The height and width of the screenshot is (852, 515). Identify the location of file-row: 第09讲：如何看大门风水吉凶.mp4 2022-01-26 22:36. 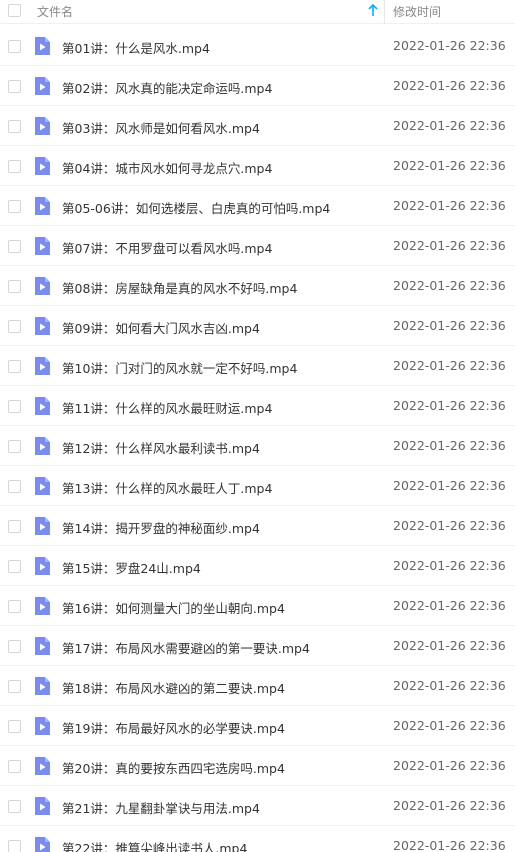
(257, 326).